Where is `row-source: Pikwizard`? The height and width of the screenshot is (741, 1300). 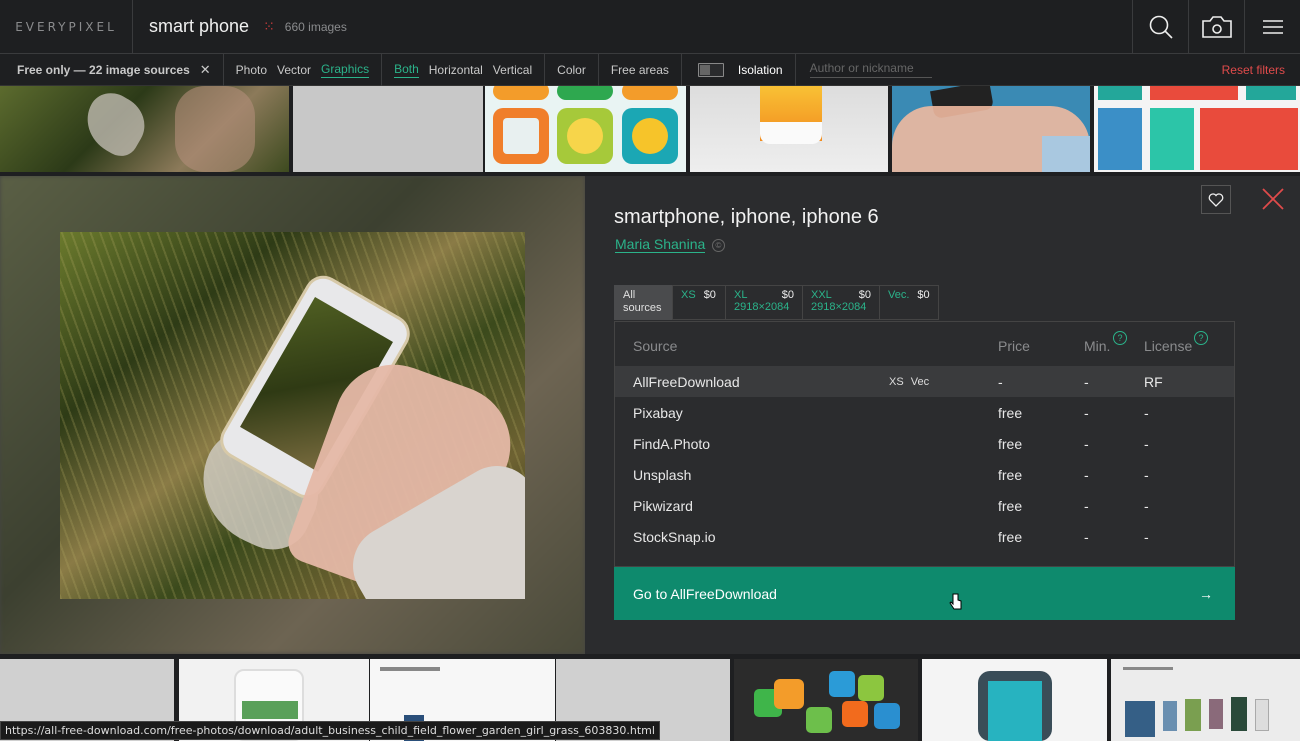
row-source: Pikwizard is located at coordinates (663, 505).